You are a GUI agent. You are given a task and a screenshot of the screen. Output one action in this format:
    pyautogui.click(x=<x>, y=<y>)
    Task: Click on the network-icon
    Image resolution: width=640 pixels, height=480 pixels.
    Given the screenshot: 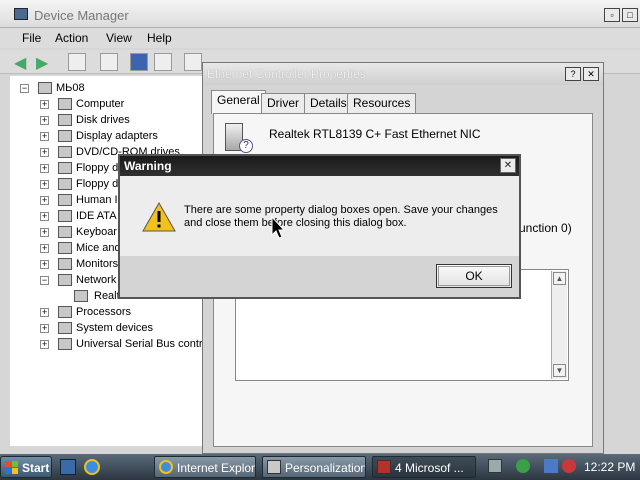 What is the action you would take?
    pyautogui.click(x=65, y=280)
    